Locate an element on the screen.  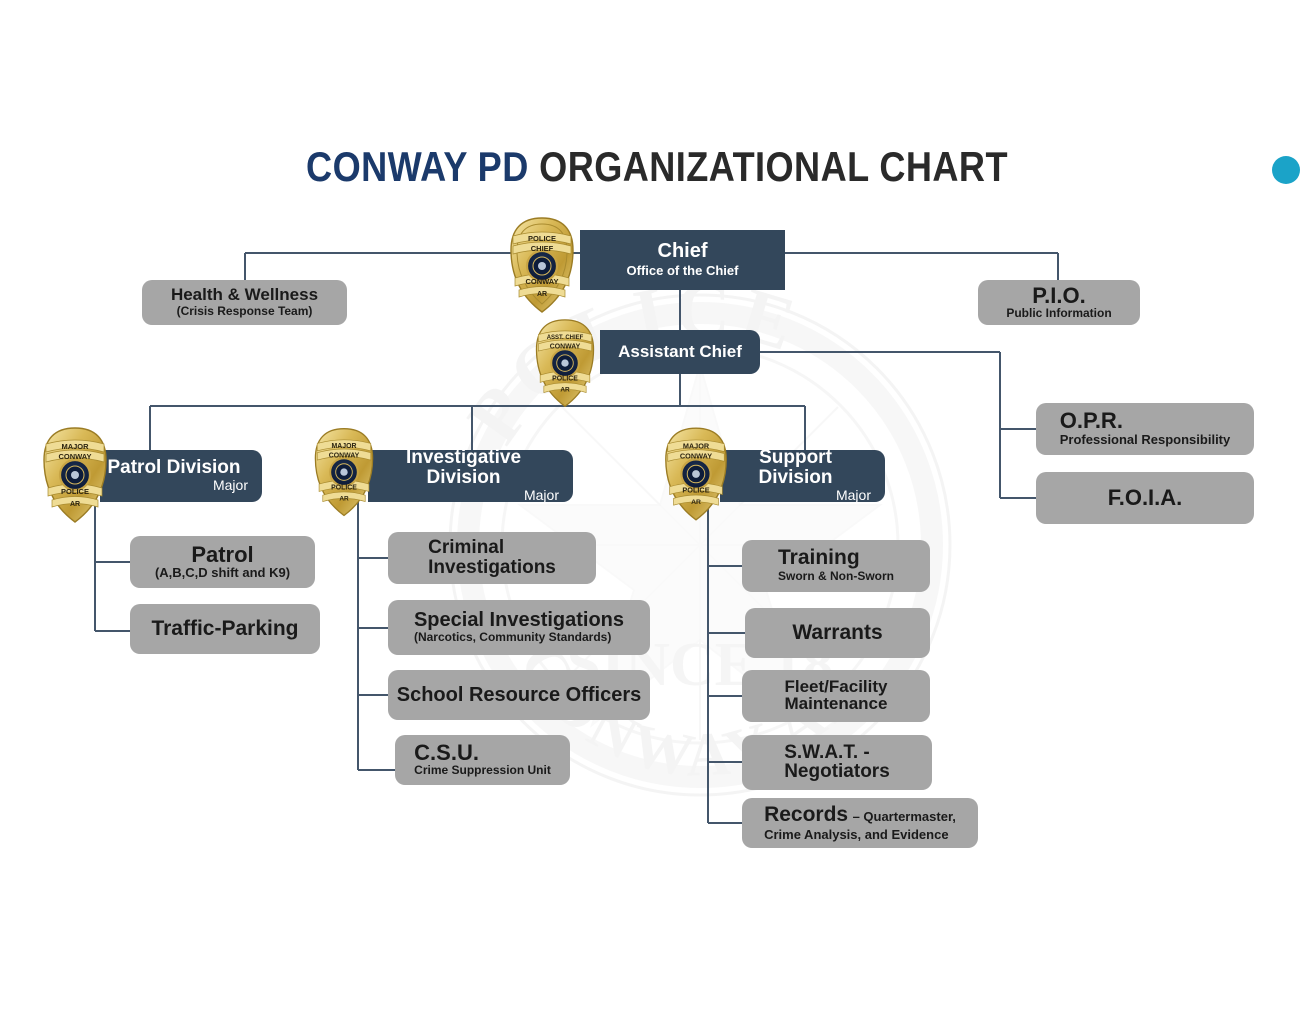
node-csu-subtitle: Crime Suppression Unit is located at coordinates (482, 770).